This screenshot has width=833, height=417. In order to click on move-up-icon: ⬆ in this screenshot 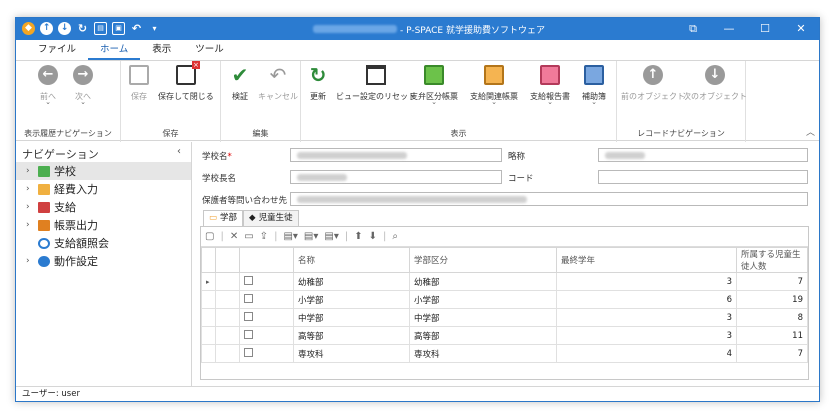, I will do `click(358, 236)`.